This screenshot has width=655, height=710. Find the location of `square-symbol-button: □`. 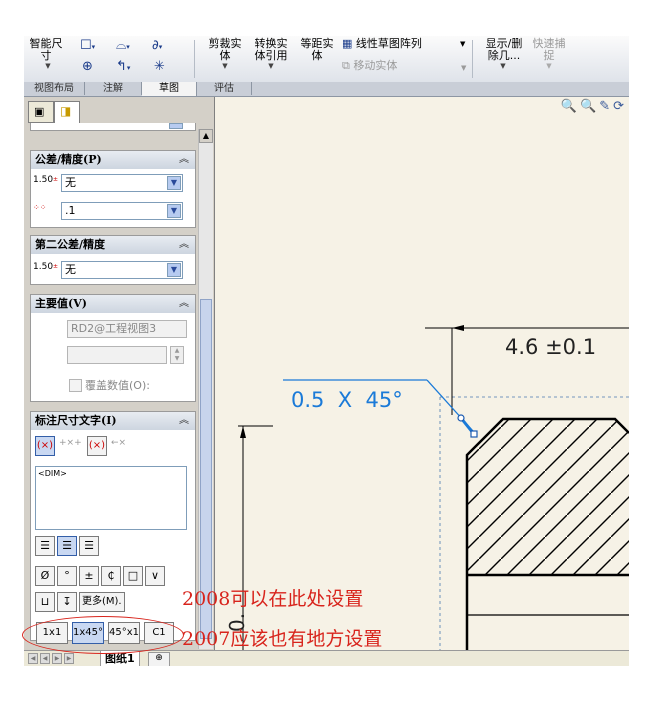

square-symbol-button: □ is located at coordinates (133, 576).